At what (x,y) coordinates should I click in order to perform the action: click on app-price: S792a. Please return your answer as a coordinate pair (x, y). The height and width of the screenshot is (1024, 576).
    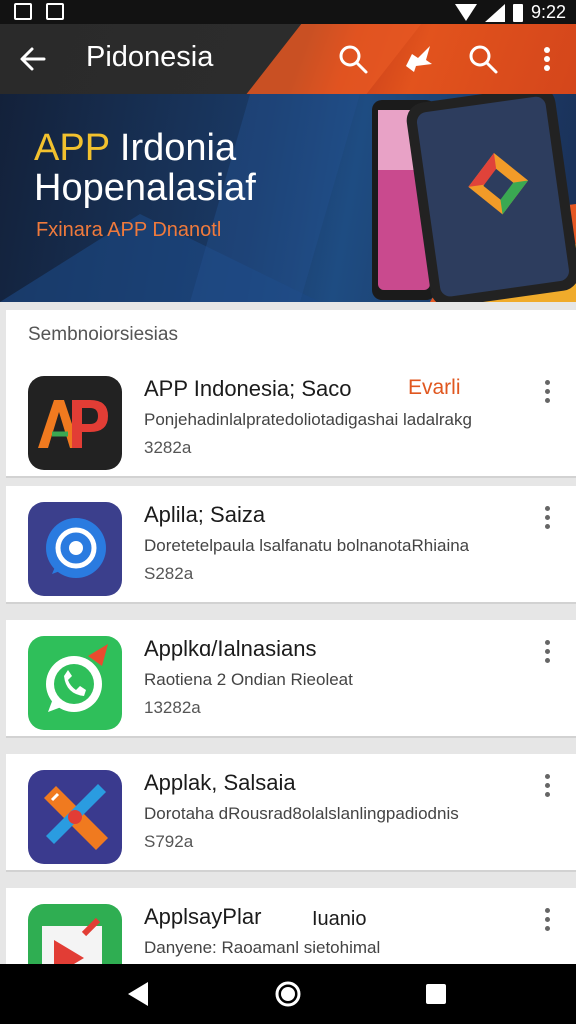
    Looking at the image, I should click on (169, 841).